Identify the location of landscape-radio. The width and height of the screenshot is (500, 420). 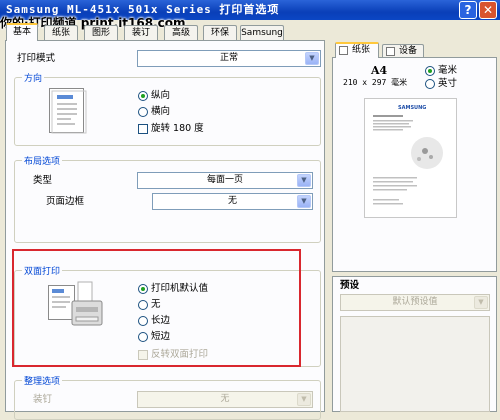
(143, 112).